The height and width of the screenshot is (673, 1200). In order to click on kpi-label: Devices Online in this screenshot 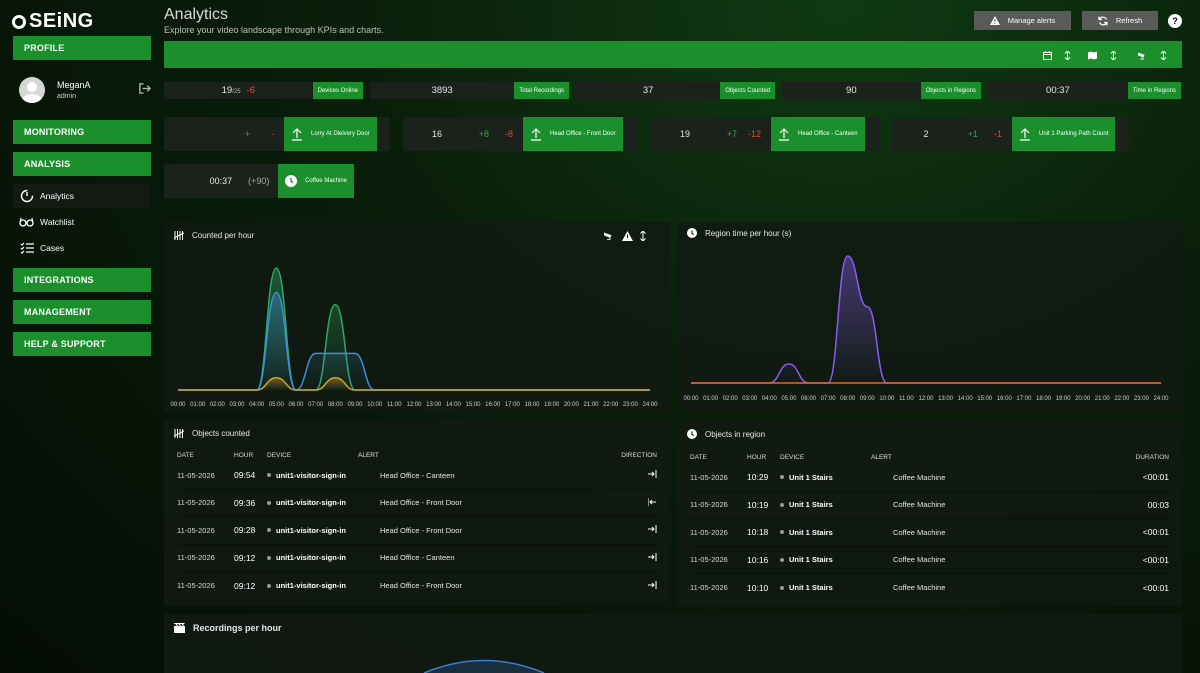, I will do `click(337, 90)`.